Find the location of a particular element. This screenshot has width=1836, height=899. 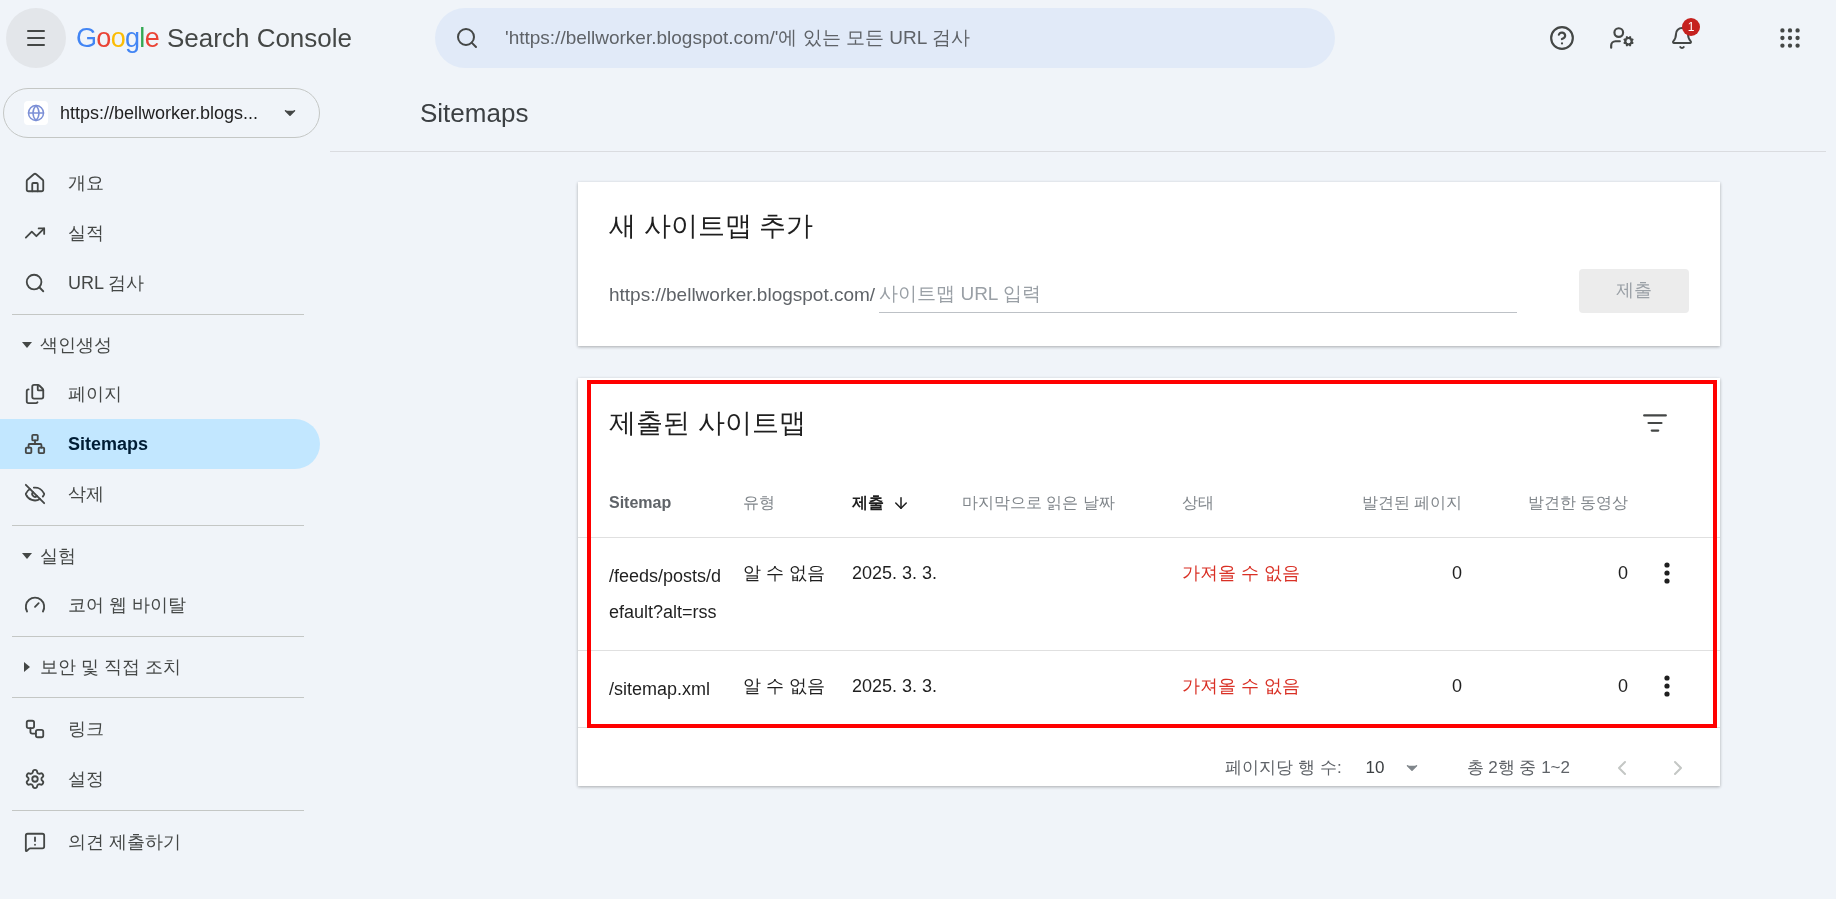

rows-per-page-select: 10 is located at coordinates (1393, 768).